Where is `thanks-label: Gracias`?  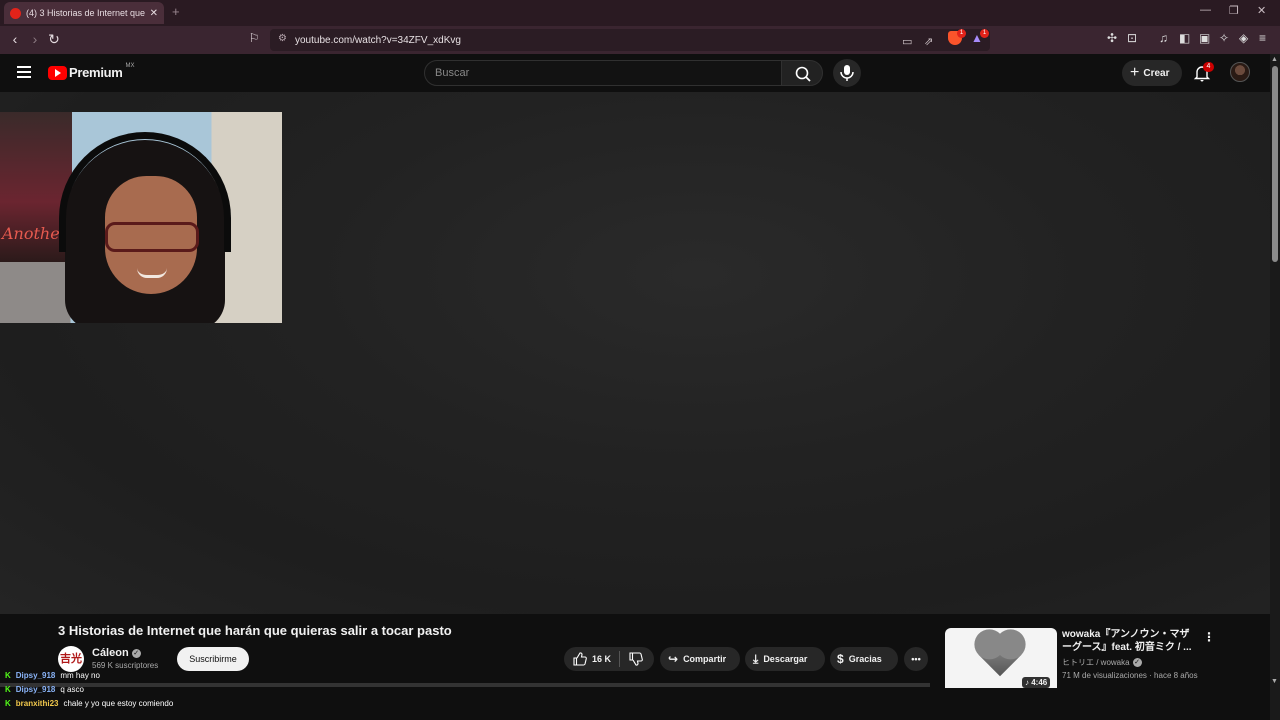 thanks-label: Gracias is located at coordinates (865, 659).